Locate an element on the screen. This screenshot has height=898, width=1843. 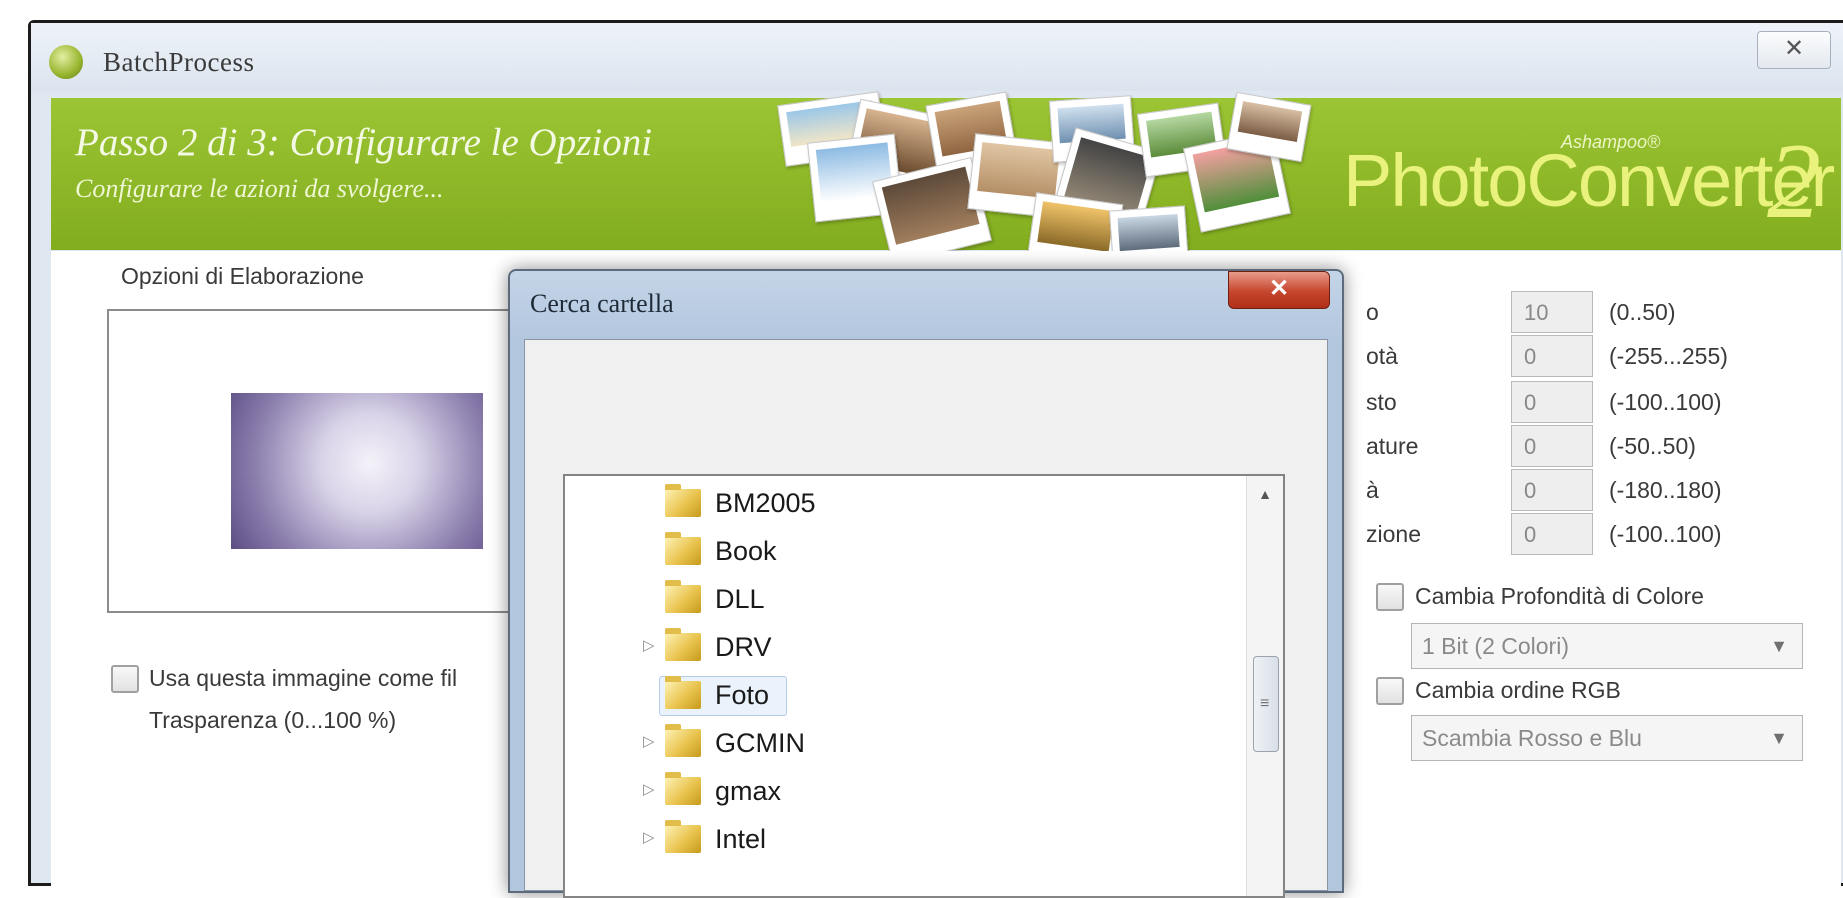
tree-item: ▷ Intel is located at coordinates (905, 840).